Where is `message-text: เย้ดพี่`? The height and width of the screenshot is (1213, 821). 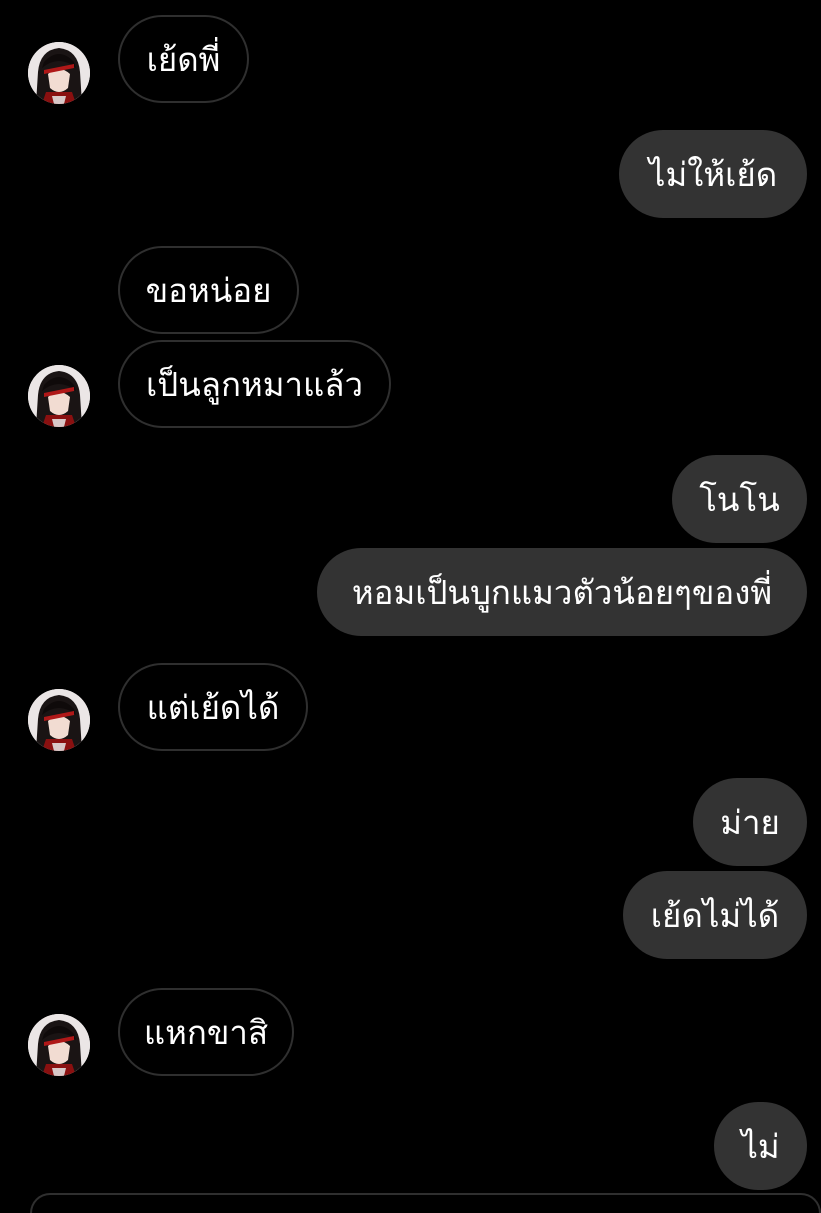
message-text: เย้ดพี่ is located at coordinates (183, 59).